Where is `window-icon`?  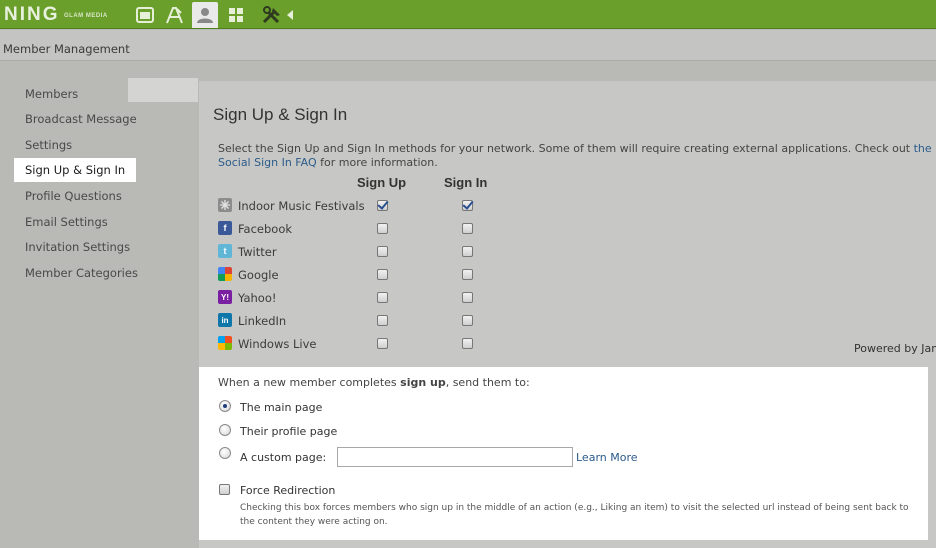
window-icon is located at coordinates (145, 14).